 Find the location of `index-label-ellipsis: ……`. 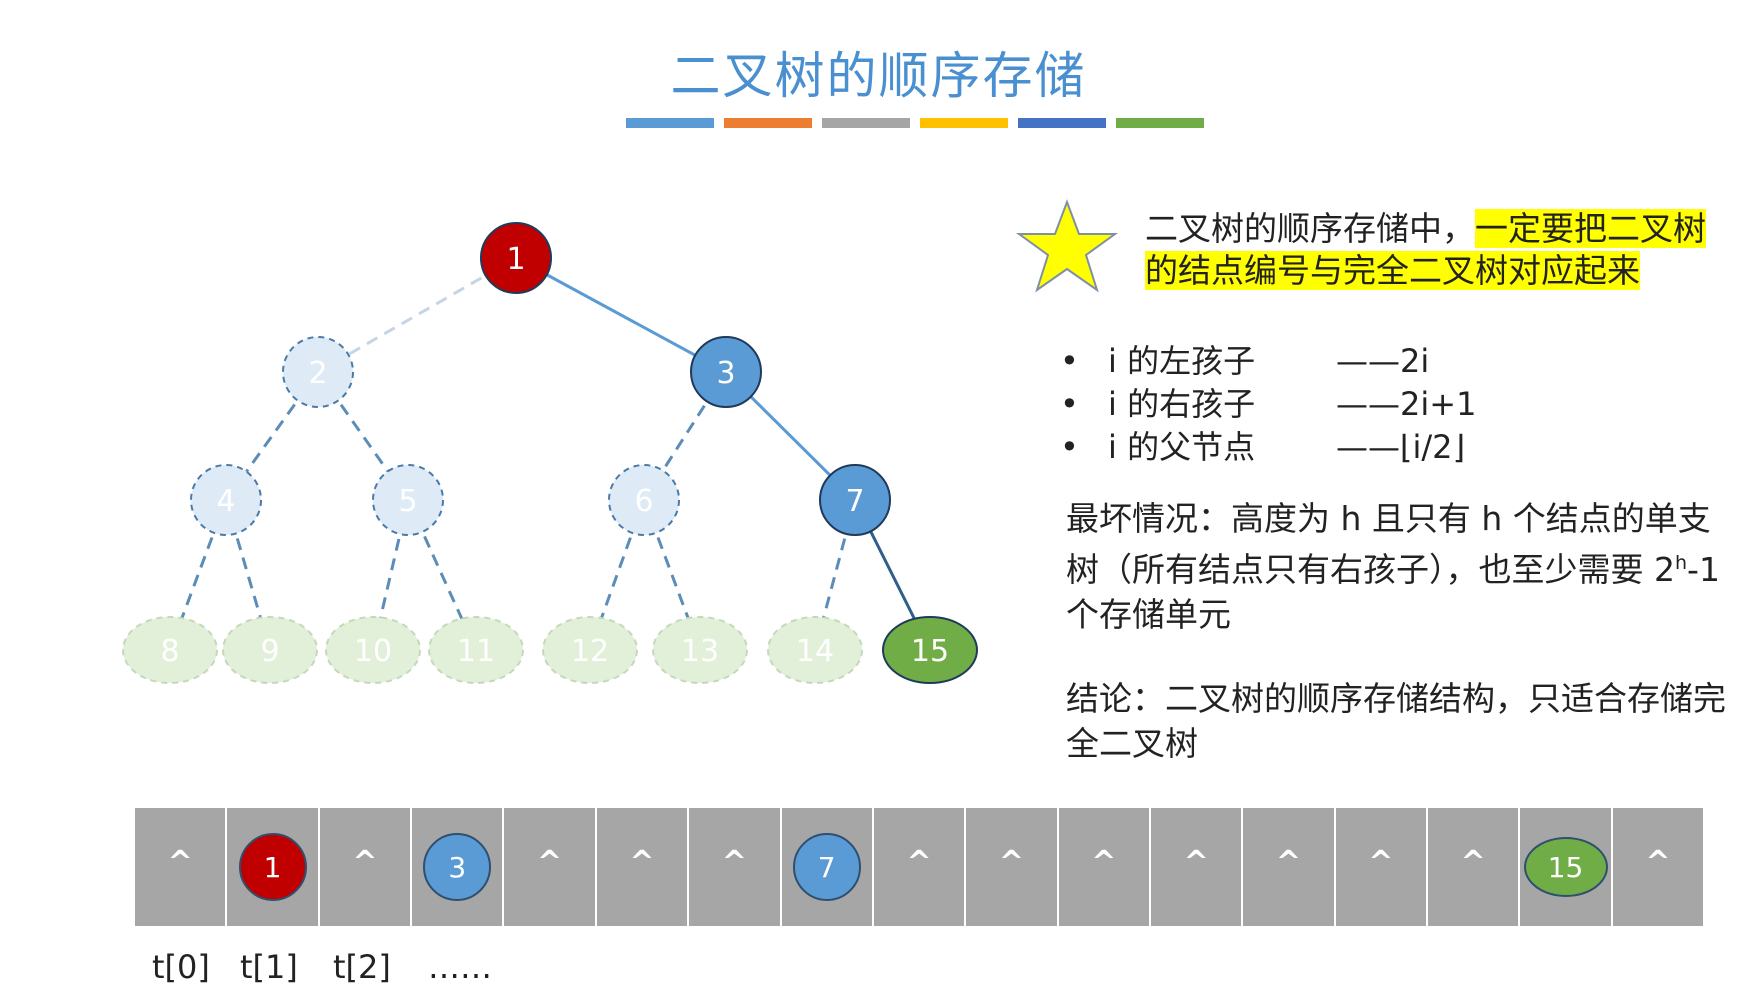

index-label-ellipsis: …… is located at coordinates (460, 967).